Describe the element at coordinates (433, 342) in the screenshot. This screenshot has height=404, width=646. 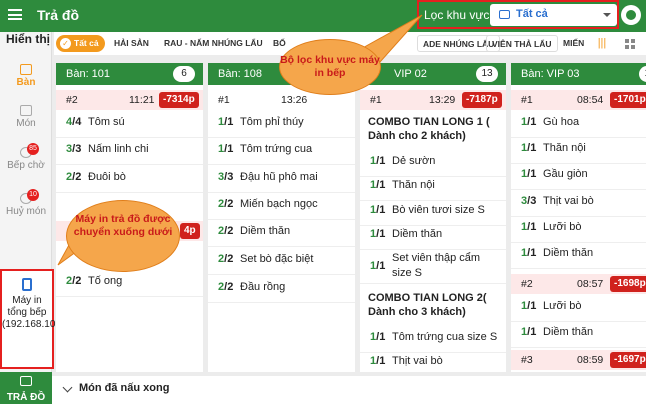
I see `list-item: 1/1 Tôm trứng cua size S` at that location.